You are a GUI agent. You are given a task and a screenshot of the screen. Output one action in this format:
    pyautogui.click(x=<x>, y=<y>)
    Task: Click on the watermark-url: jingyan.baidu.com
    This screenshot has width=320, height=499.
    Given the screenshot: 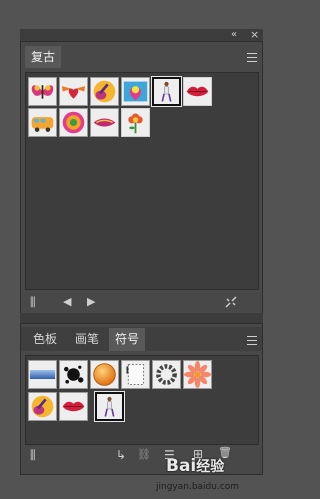 What is the action you would take?
    pyautogui.click(x=198, y=487)
    